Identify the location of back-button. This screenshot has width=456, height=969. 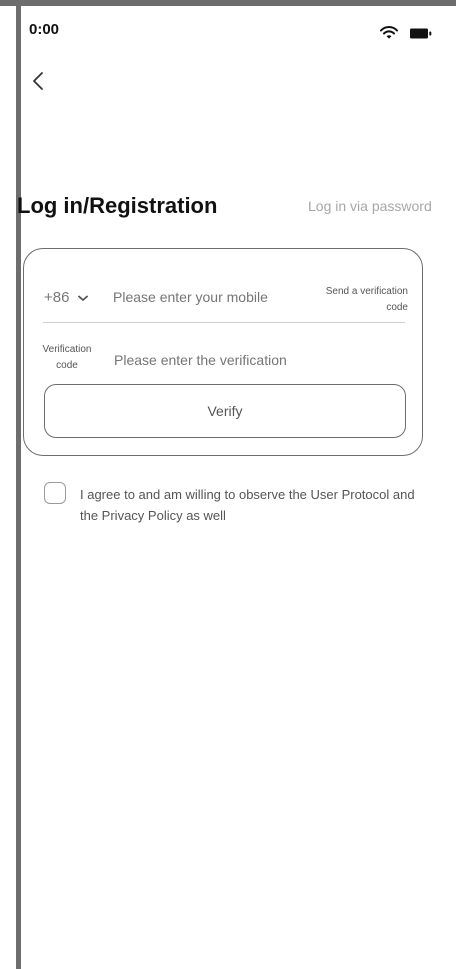
(38, 83).